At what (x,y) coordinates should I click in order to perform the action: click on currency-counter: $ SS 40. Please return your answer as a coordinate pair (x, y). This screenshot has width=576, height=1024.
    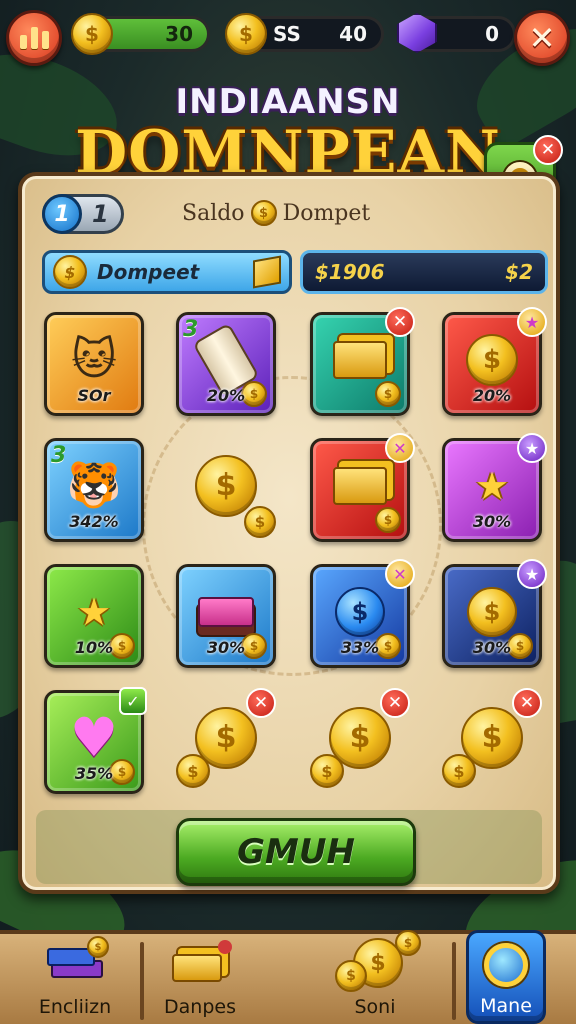
    Looking at the image, I should click on (304, 34).